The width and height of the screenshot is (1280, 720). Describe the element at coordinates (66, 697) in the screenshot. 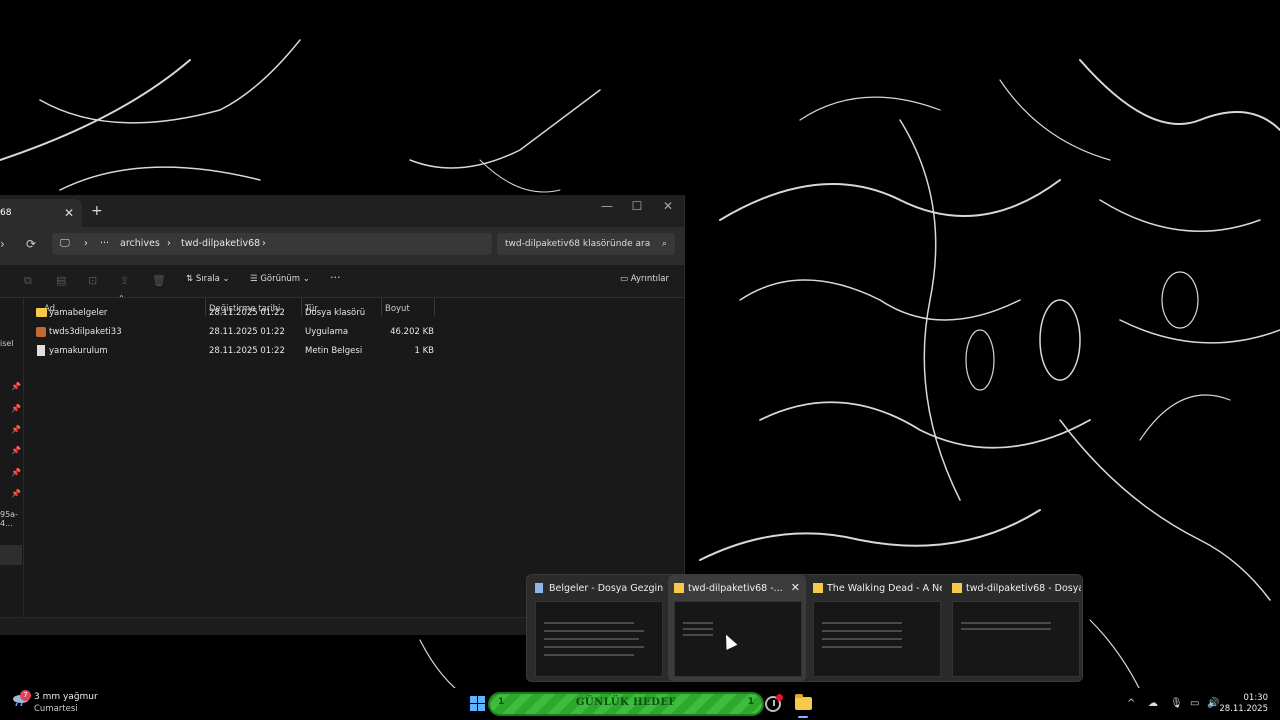

I see `weather-text: 3 mm yağmur` at that location.